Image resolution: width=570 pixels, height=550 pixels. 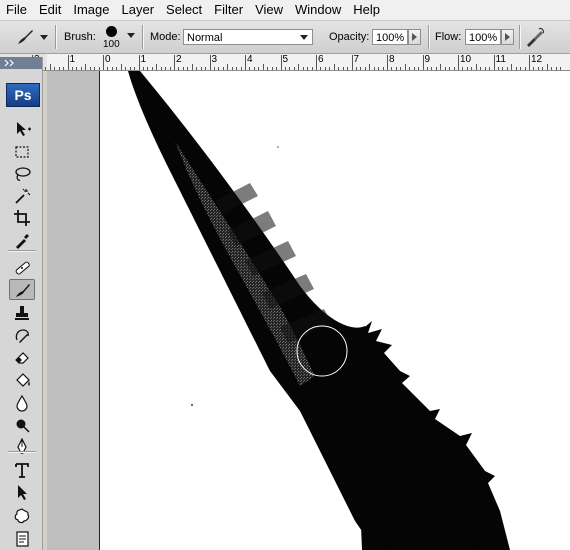 What do you see at coordinates (22, 515) in the screenshot?
I see `tool-custom-shape` at bounding box center [22, 515].